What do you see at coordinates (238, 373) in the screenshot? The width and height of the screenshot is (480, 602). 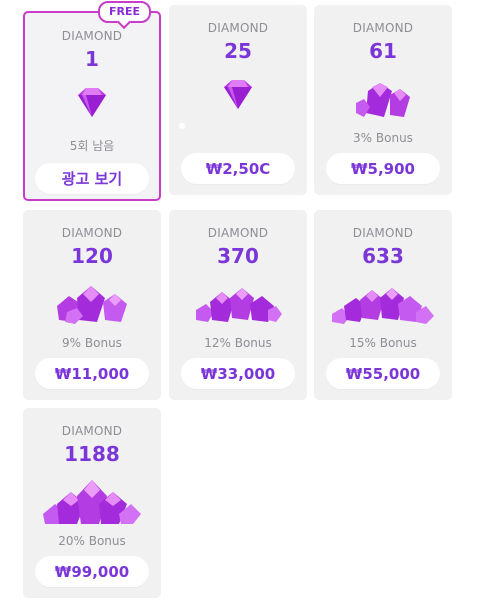 I see `buy-button: ₩33,000` at bounding box center [238, 373].